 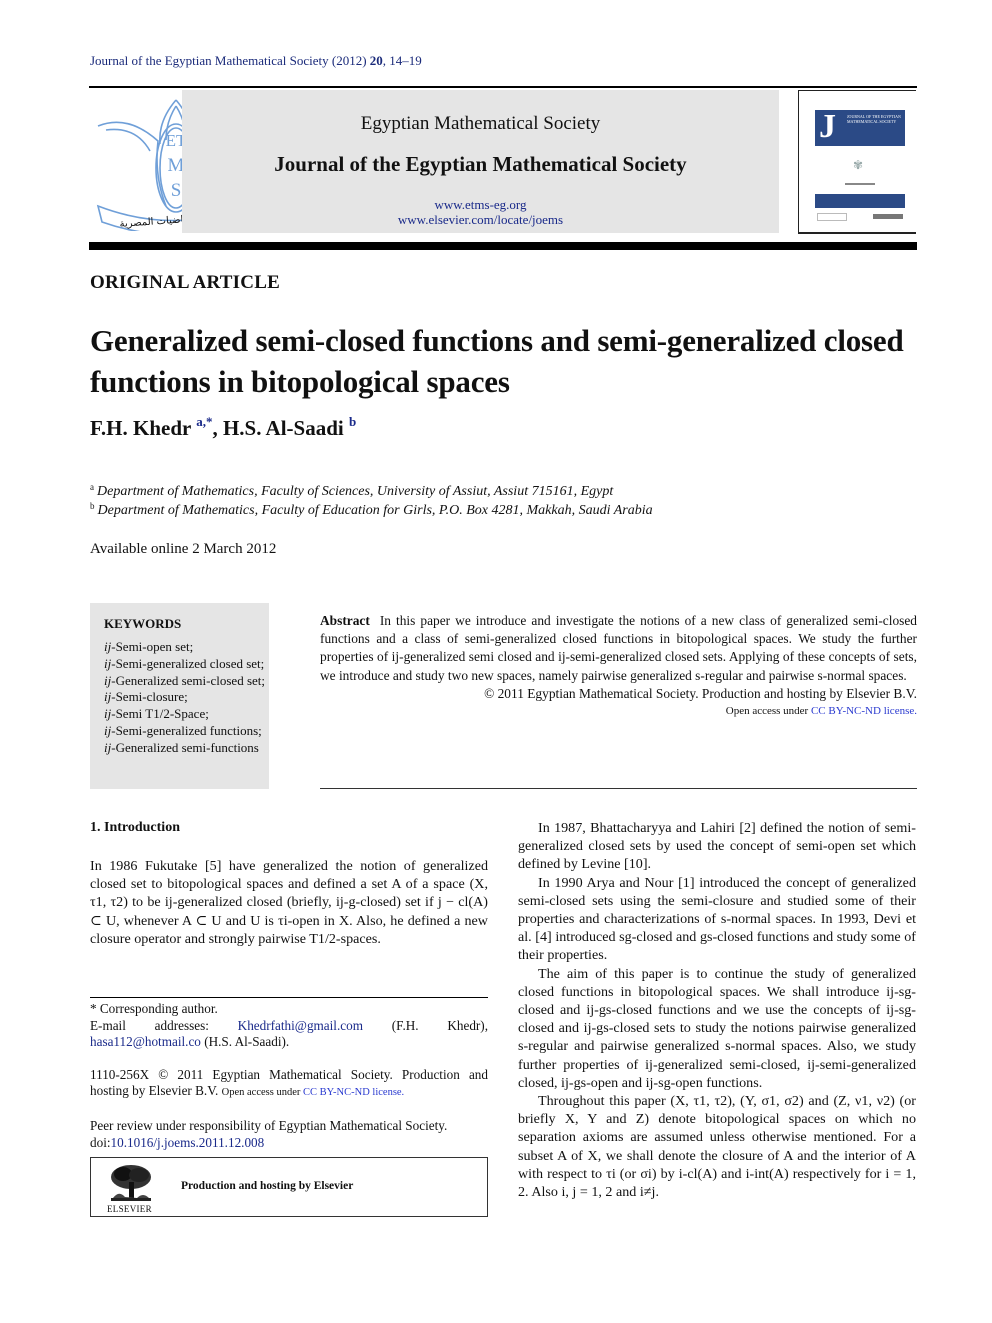 What do you see at coordinates (184, 663) in the screenshot?
I see `keyword-item: ij-Semi-generalized closed set;` at bounding box center [184, 663].